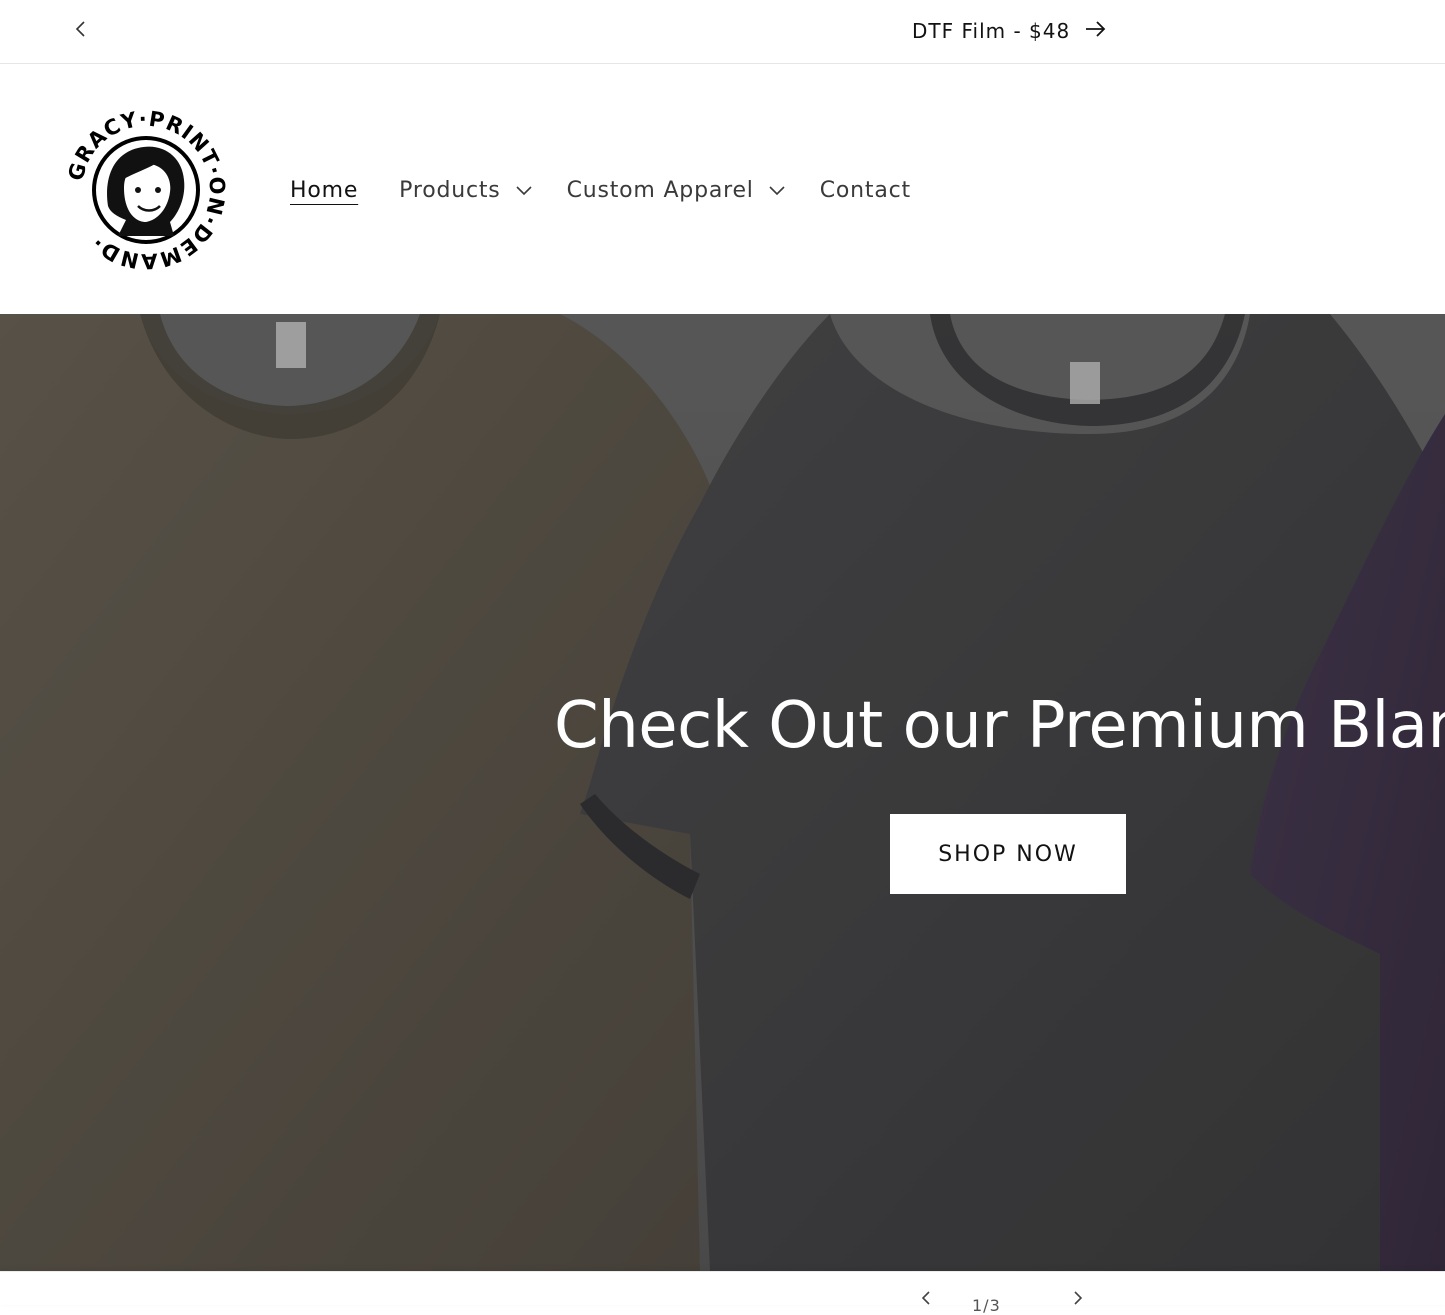 This screenshot has height=1315, width=1445. I want to click on nav-custom-apparel: Custom Apparel, so click(676, 190).